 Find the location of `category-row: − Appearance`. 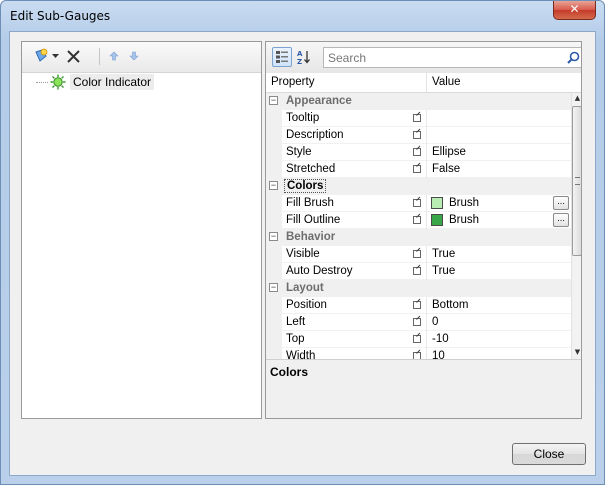

category-row: − Appearance is located at coordinates (418, 101).